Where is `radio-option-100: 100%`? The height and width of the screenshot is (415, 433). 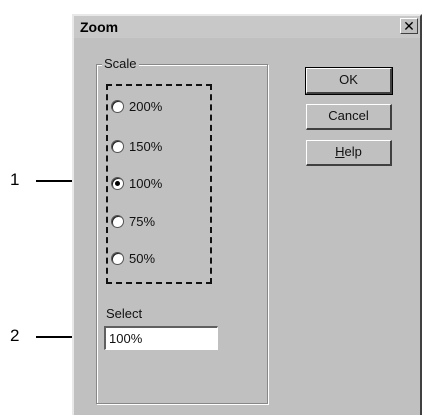
radio-option-100: 100% is located at coordinates (136, 183).